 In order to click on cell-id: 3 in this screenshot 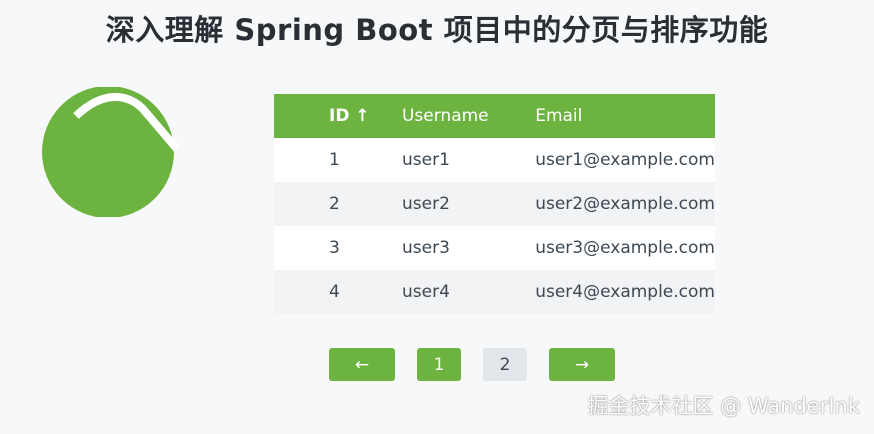, I will do `click(338, 248)`.